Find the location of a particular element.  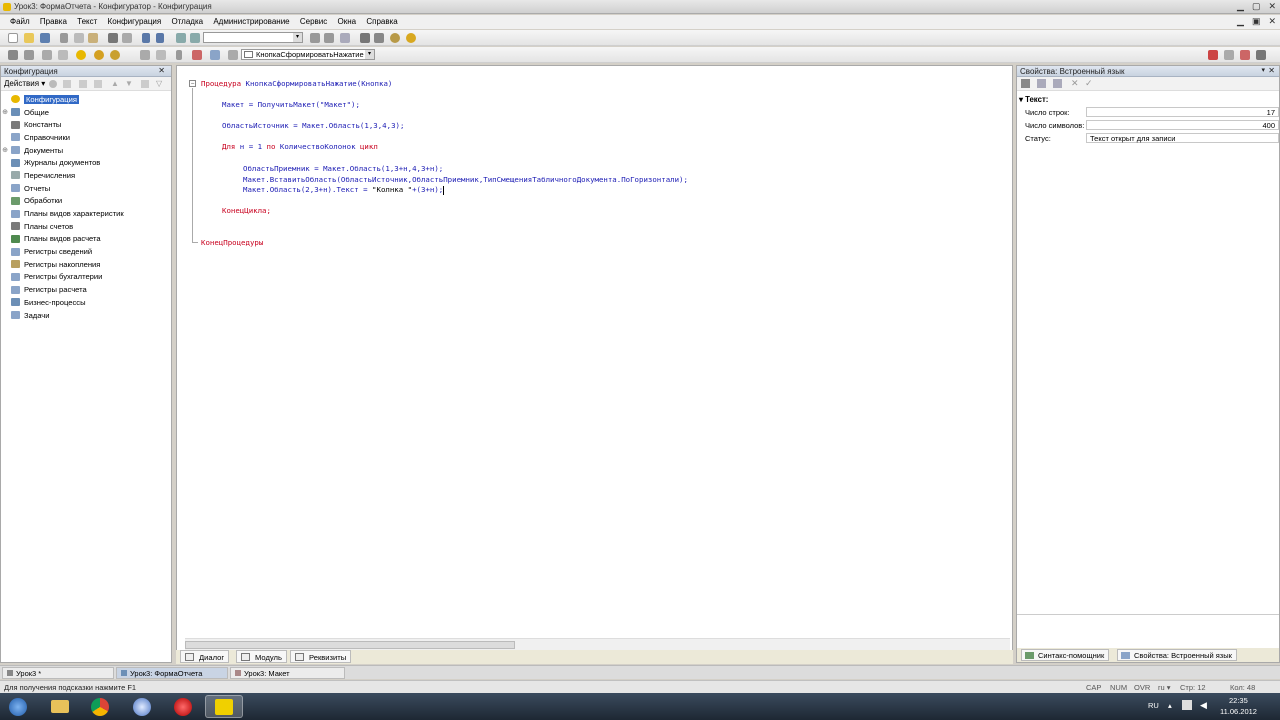

menu-text: Текст is located at coordinates (87, 21).